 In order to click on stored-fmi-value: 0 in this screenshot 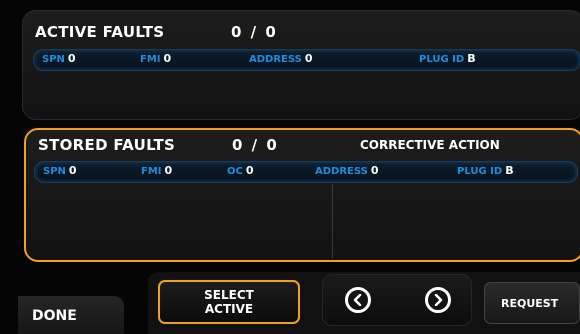, I will do `click(168, 170)`.